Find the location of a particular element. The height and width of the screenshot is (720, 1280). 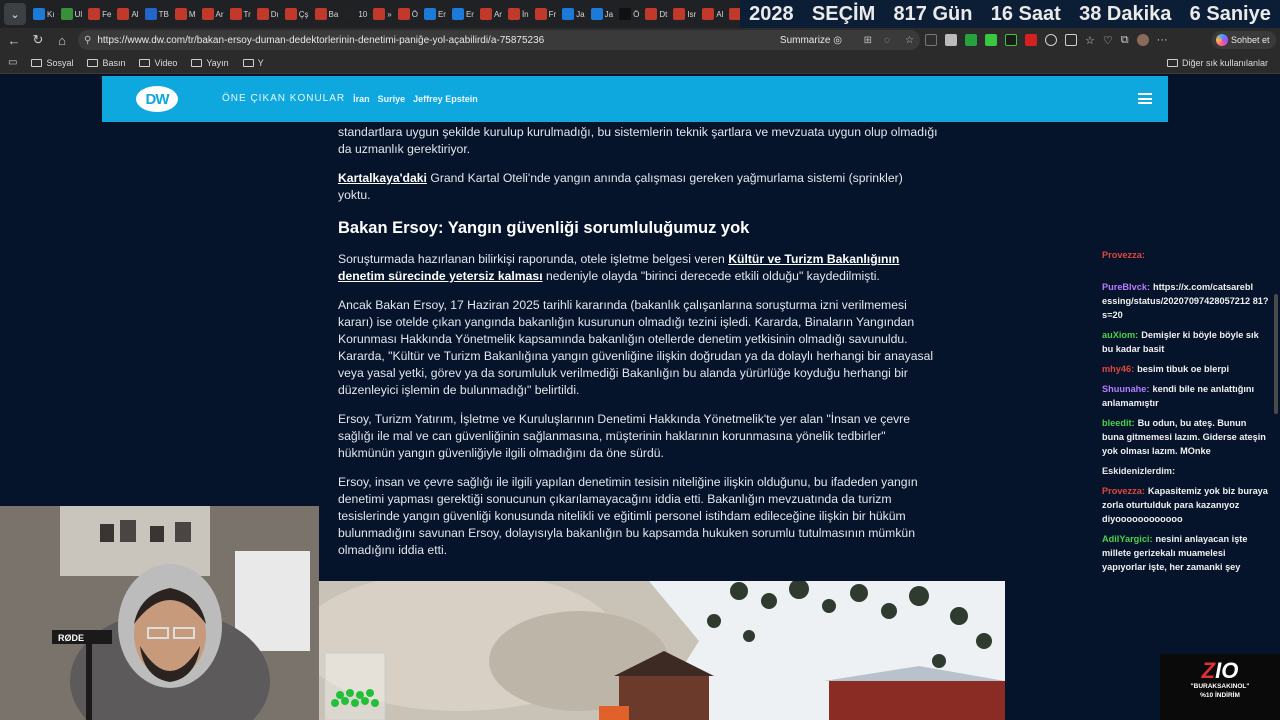

nav-link-epstein: Jeffrey Epstein is located at coordinates (445, 99).